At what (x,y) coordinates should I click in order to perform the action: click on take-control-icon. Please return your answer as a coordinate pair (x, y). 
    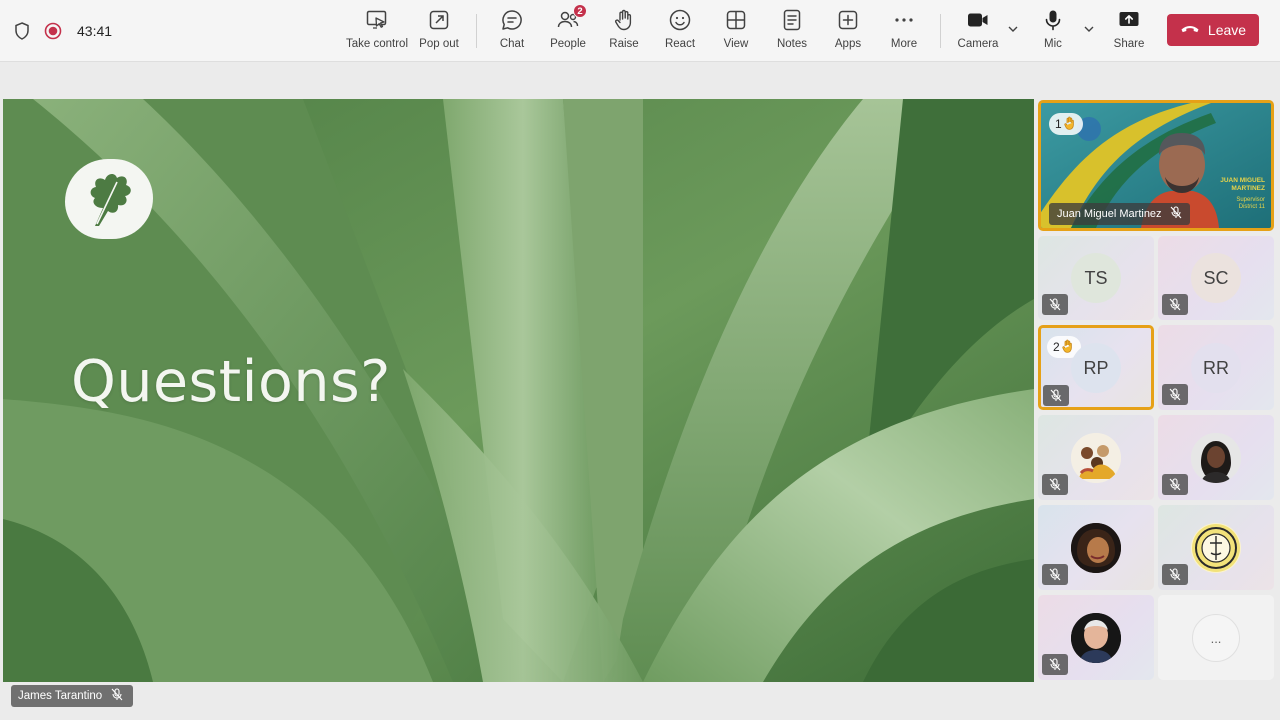
    Looking at the image, I should click on (377, 20).